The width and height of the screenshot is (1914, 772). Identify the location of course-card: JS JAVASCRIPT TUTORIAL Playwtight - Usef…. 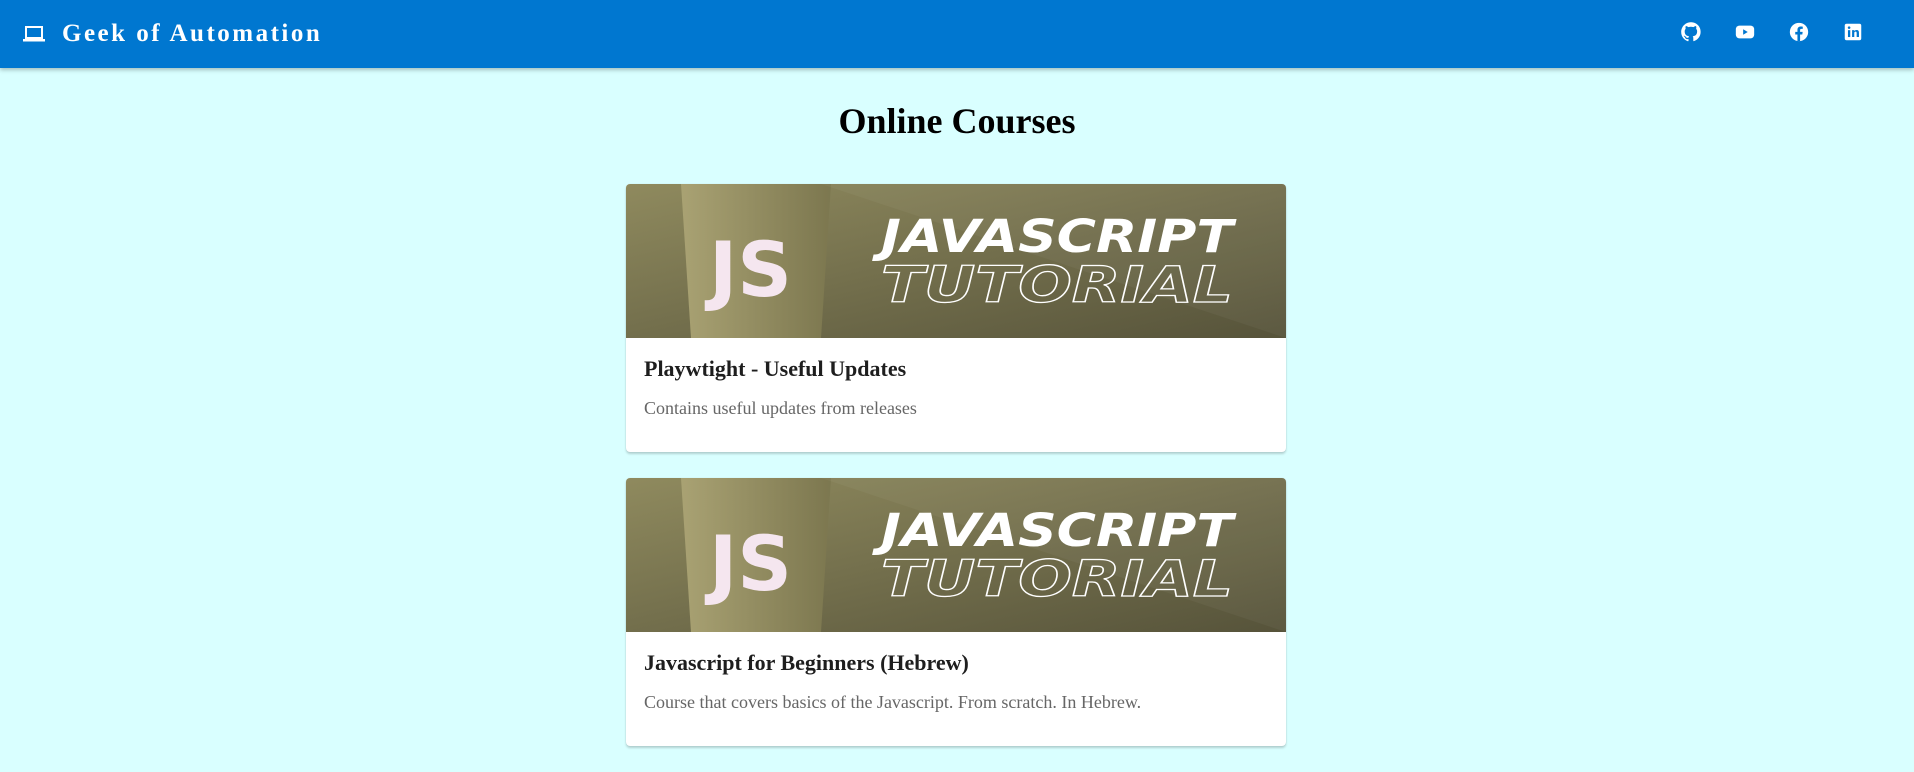
(956, 318).